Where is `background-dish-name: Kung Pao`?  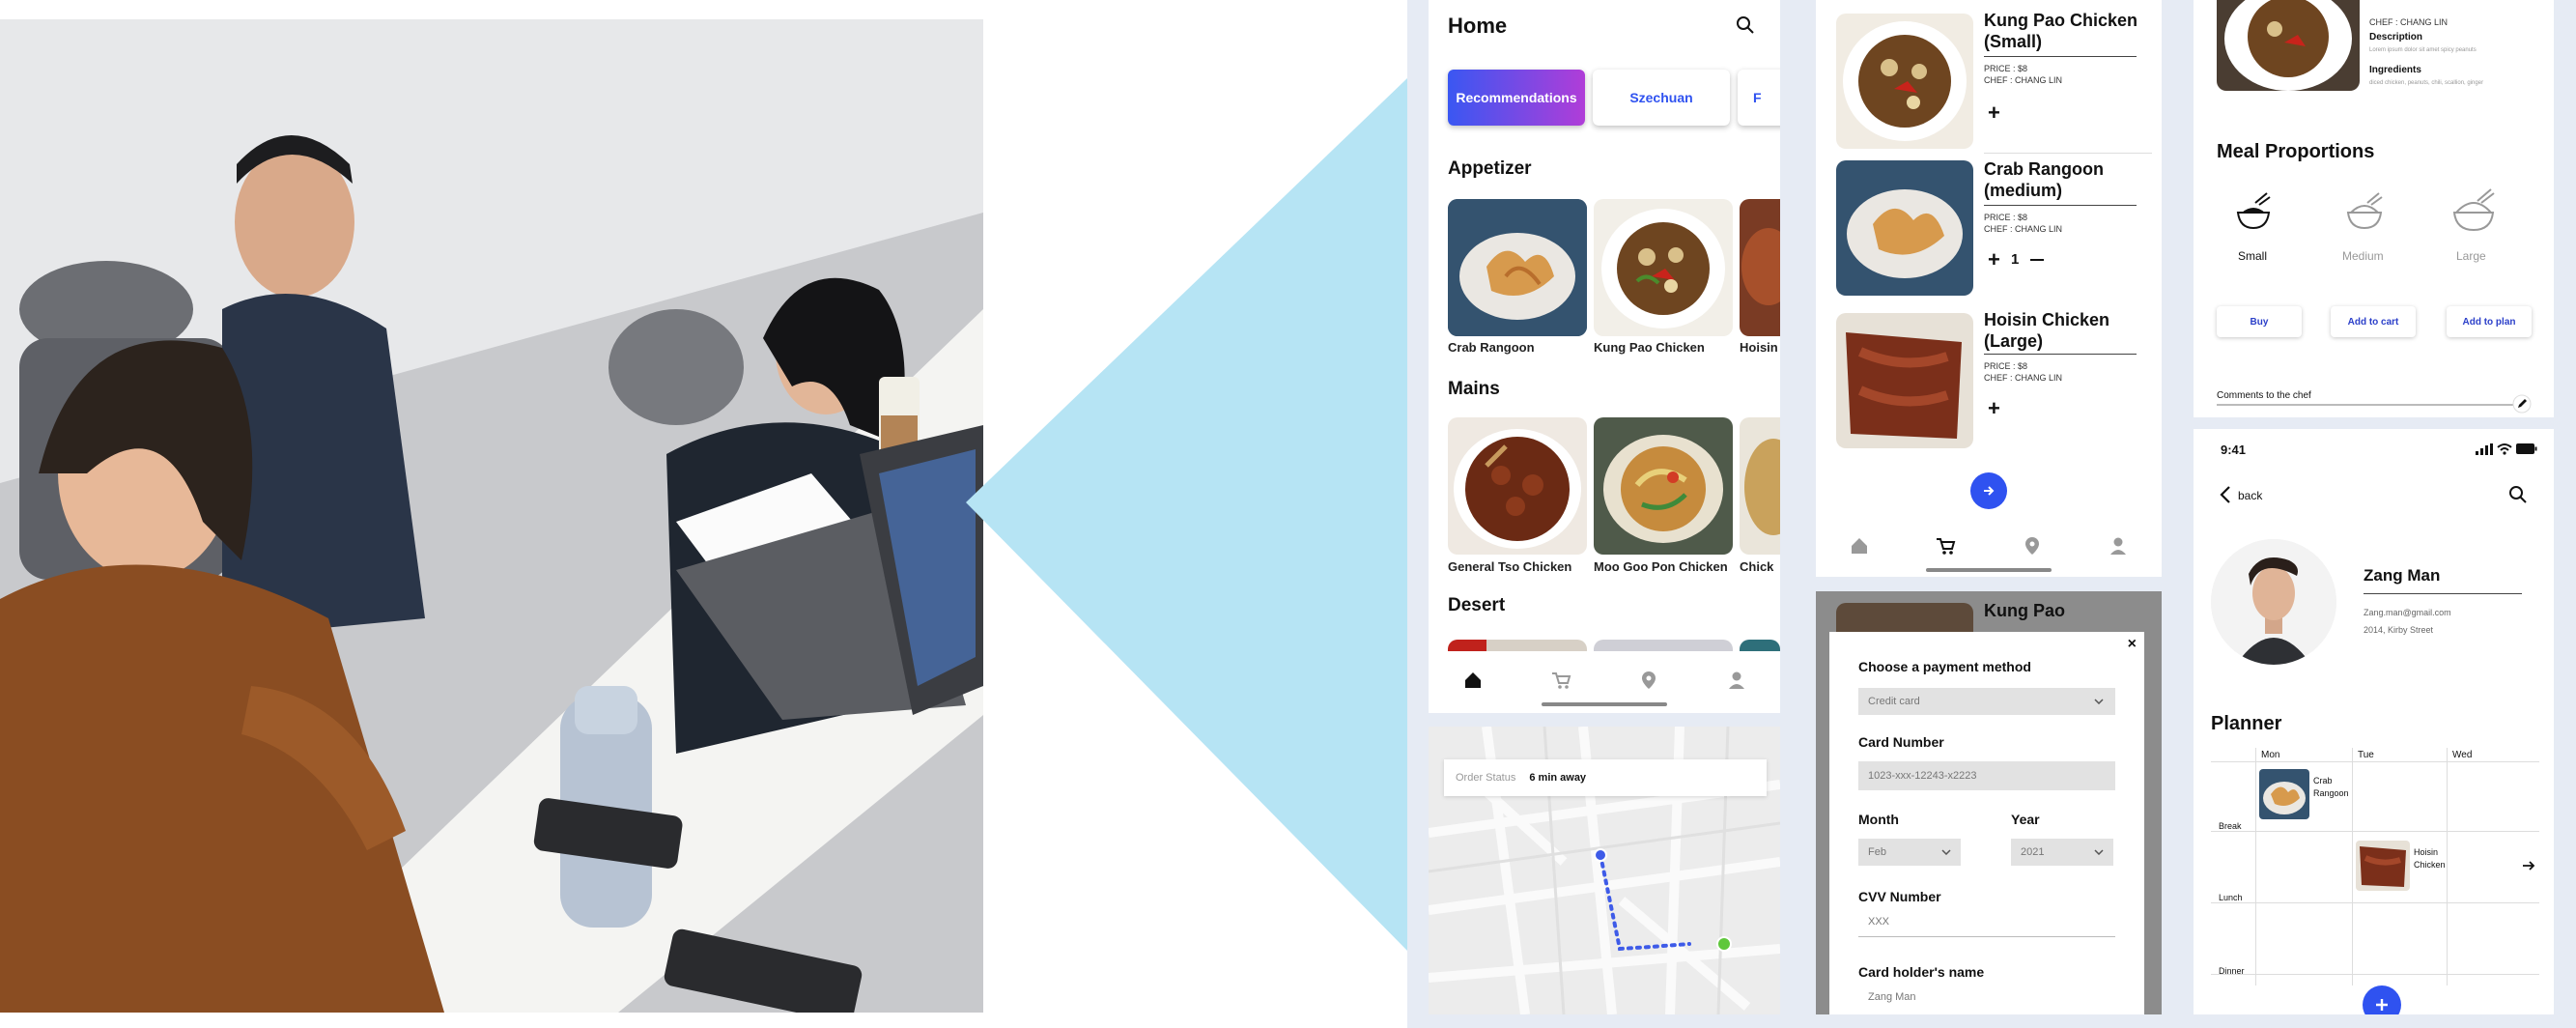
background-dish-name: Kung Pao is located at coordinates (2024, 610).